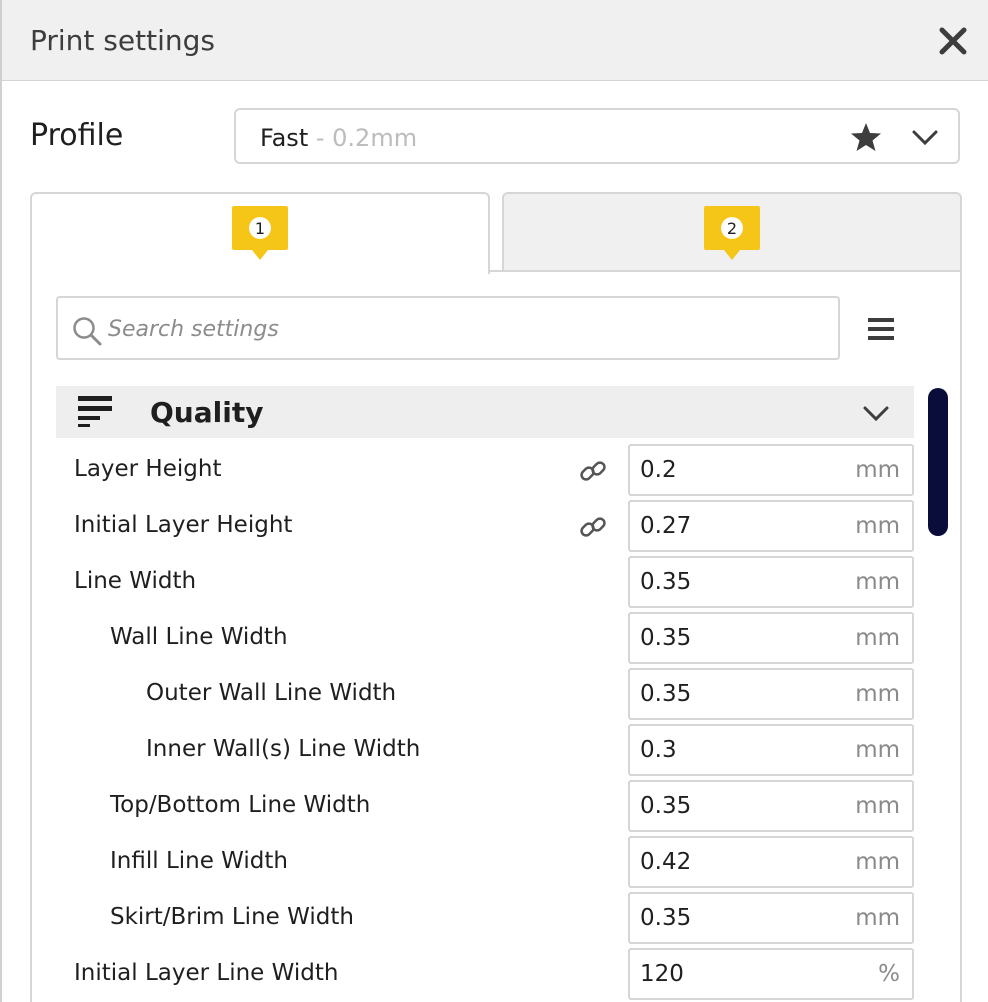 The width and height of the screenshot is (988, 1002). Describe the element at coordinates (662, 974) in the screenshot. I see `setting-value: 120` at that location.